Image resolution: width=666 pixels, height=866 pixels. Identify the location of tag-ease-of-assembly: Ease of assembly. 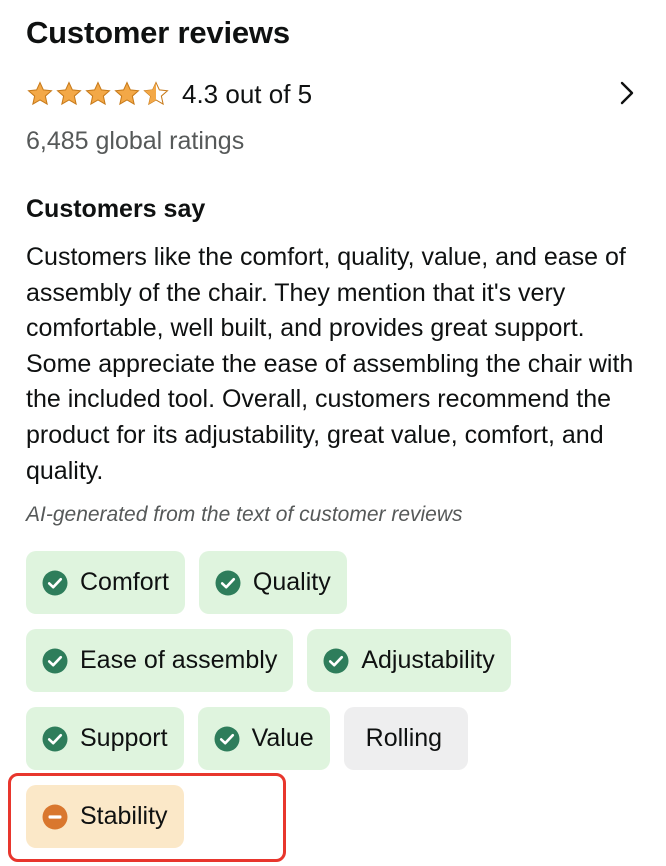
(160, 660).